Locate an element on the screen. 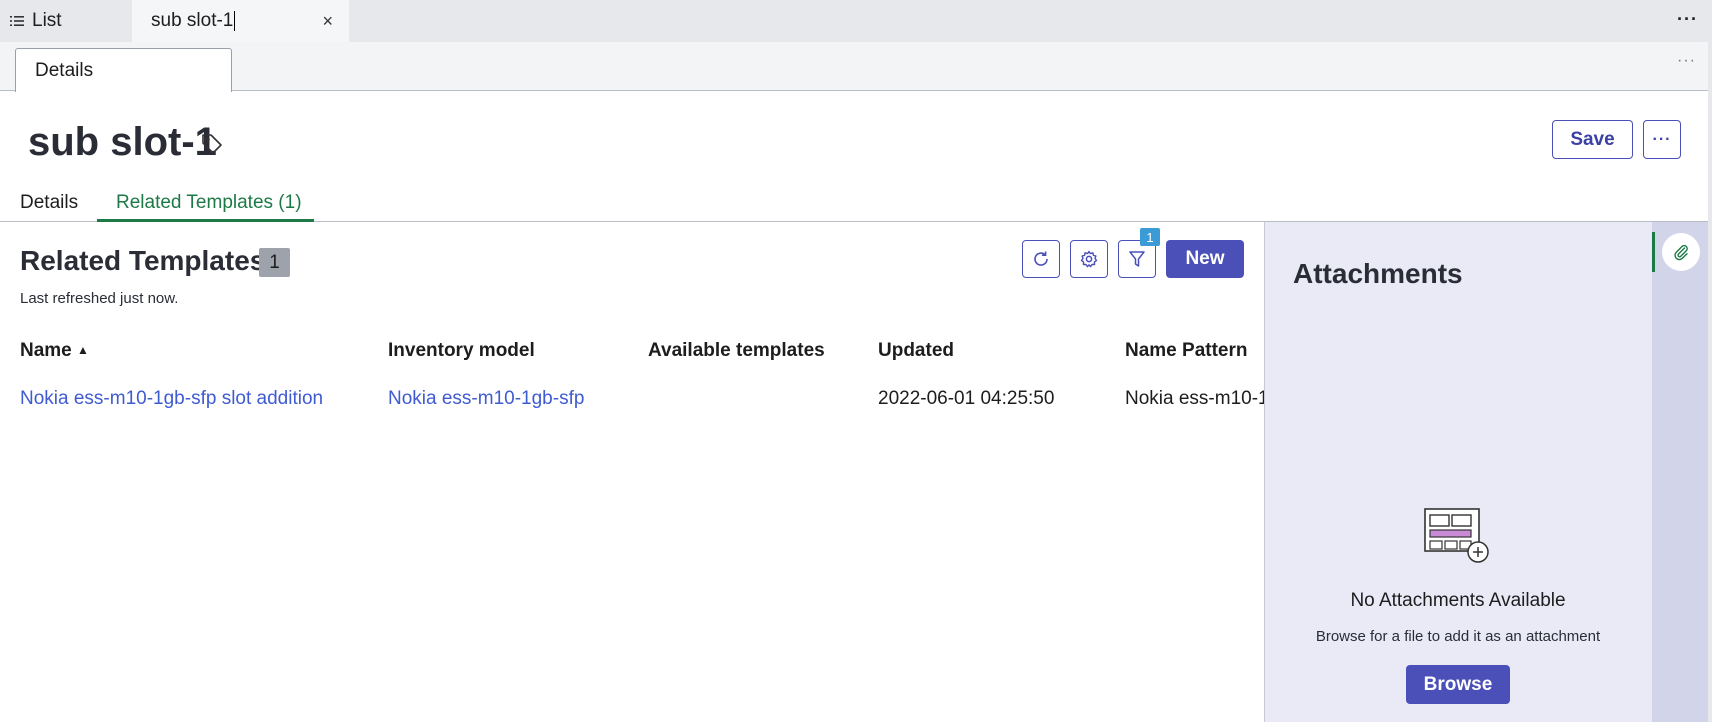  tab-list-label: List is located at coordinates (47, 20).